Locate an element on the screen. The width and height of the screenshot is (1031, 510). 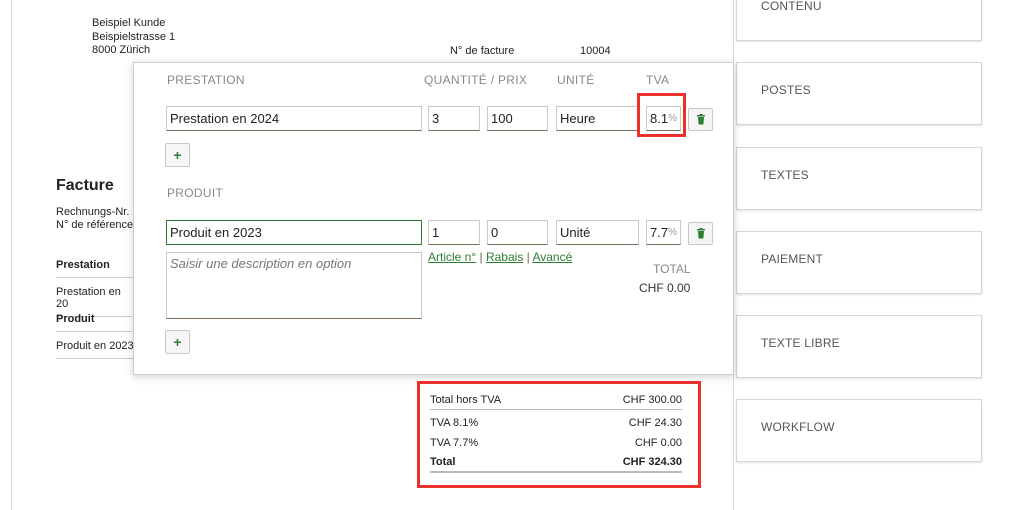
address-line: Beispiel Kunde is located at coordinates (129, 23).